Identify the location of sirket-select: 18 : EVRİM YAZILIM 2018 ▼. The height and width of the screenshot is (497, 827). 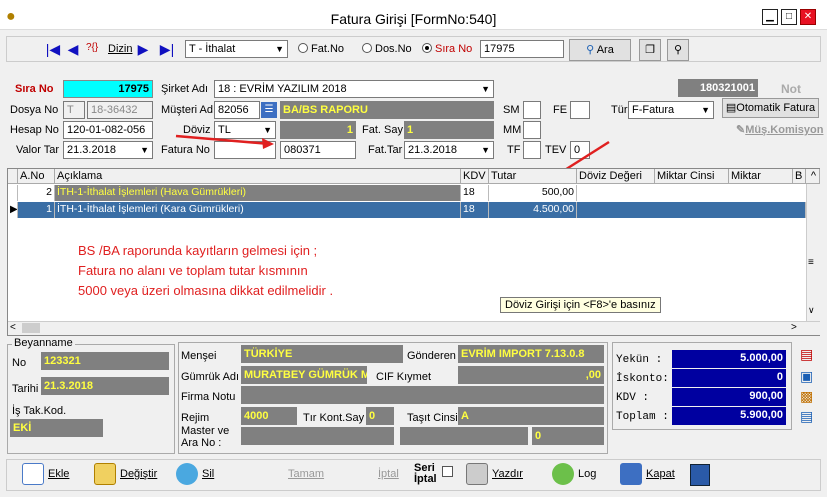
(354, 89).